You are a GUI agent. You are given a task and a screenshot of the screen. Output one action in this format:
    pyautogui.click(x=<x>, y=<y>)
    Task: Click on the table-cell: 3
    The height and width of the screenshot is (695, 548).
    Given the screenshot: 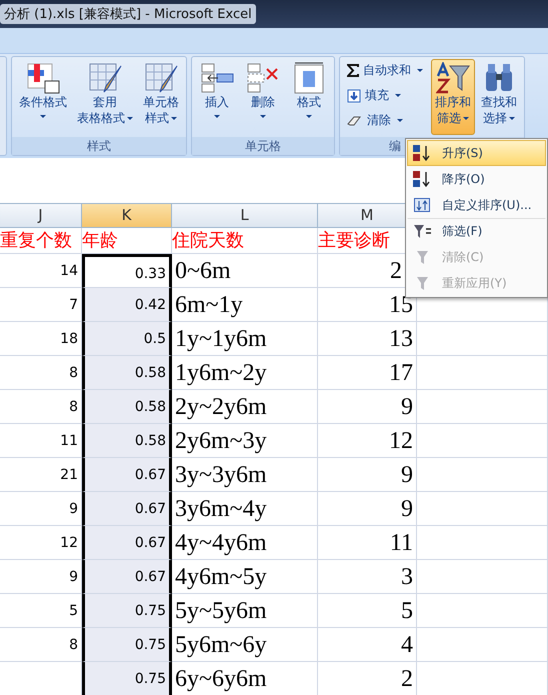 What is the action you would take?
    pyautogui.click(x=367, y=577)
    